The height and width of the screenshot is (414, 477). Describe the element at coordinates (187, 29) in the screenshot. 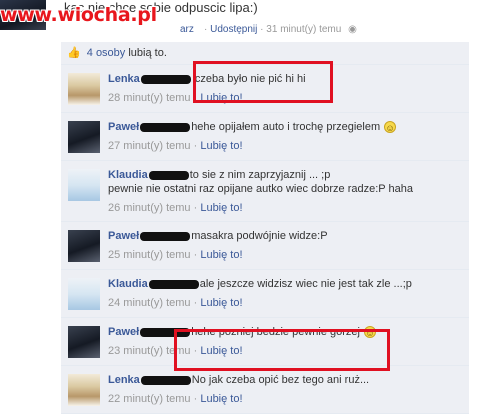

I see `post-meta-partial: arz` at that location.